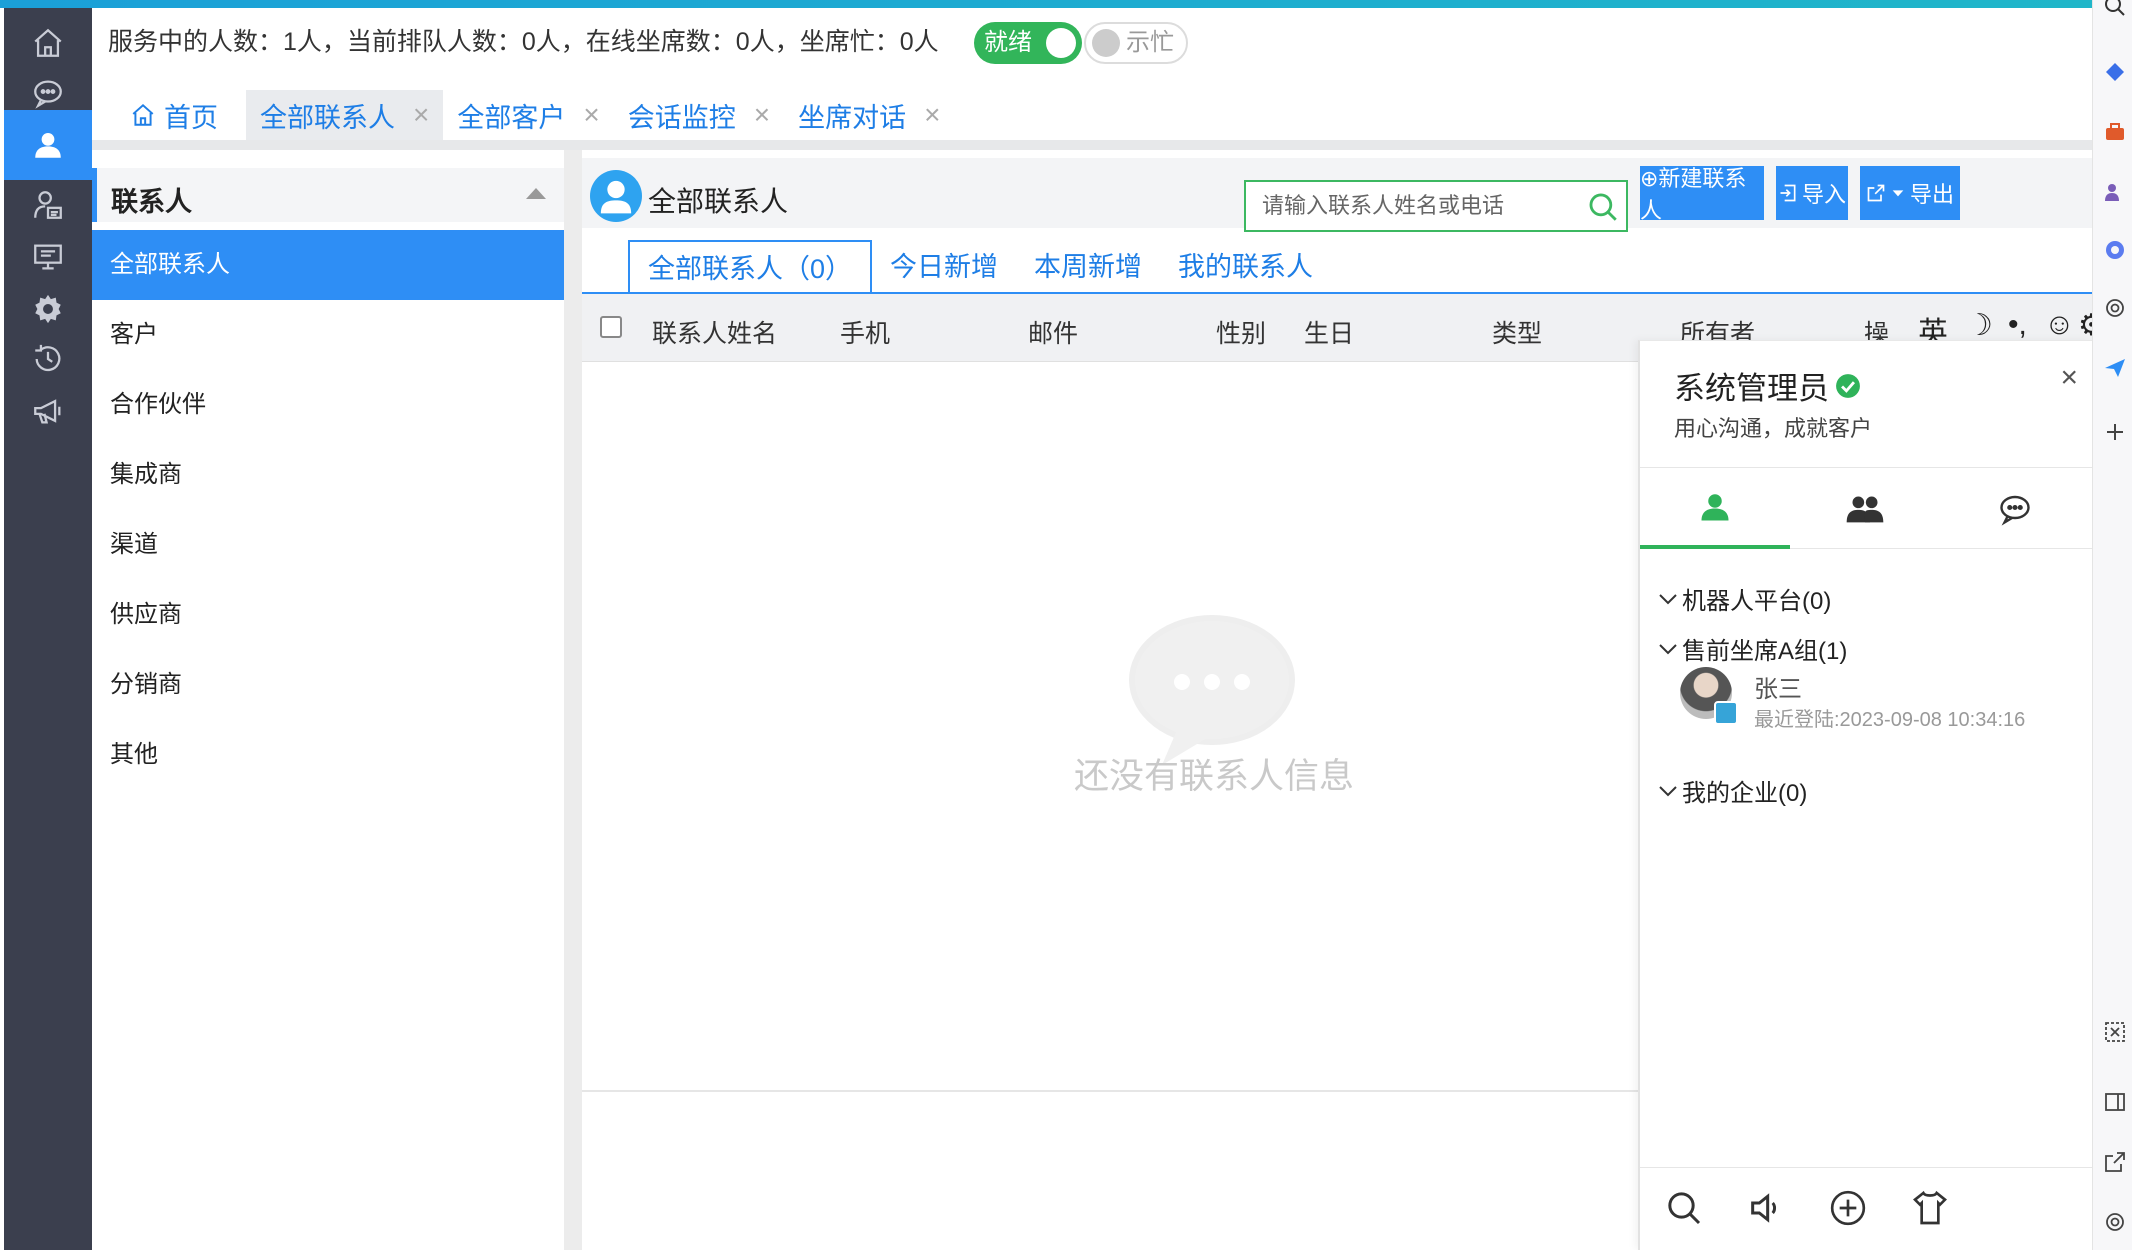 Image resolution: width=2132 pixels, height=1250 pixels. Describe the element at coordinates (944, 267) in the screenshot. I see `subtab-today-new: 今日新增` at that location.